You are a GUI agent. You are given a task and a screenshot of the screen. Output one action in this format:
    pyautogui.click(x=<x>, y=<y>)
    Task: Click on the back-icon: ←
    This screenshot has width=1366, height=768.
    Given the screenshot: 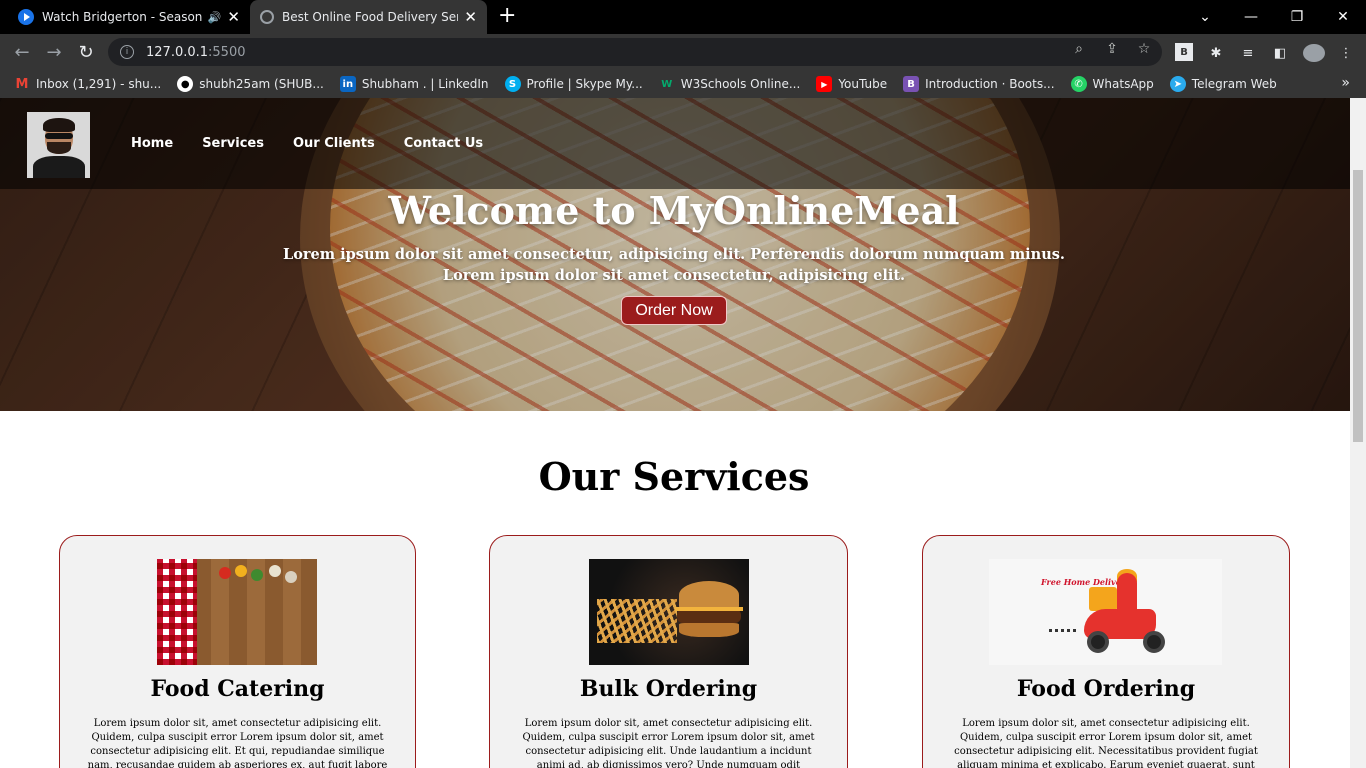 What is the action you would take?
    pyautogui.click(x=22, y=52)
    